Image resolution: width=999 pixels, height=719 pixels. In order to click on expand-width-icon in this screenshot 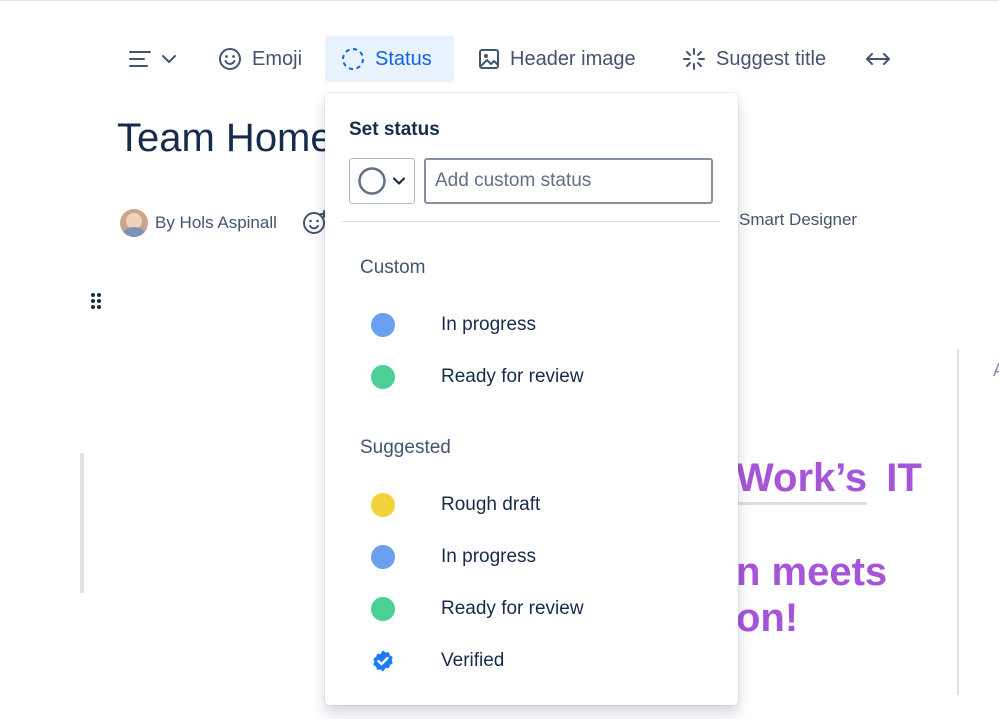, I will do `click(878, 59)`.